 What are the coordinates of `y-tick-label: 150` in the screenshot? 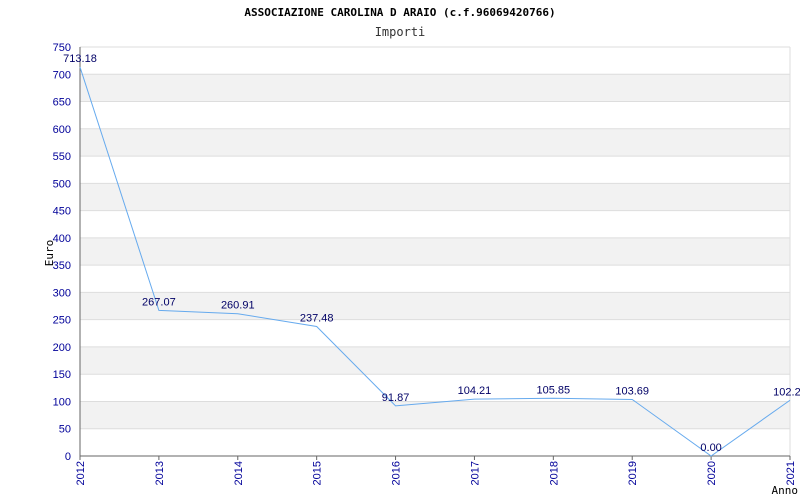 It's located at (62, 375).